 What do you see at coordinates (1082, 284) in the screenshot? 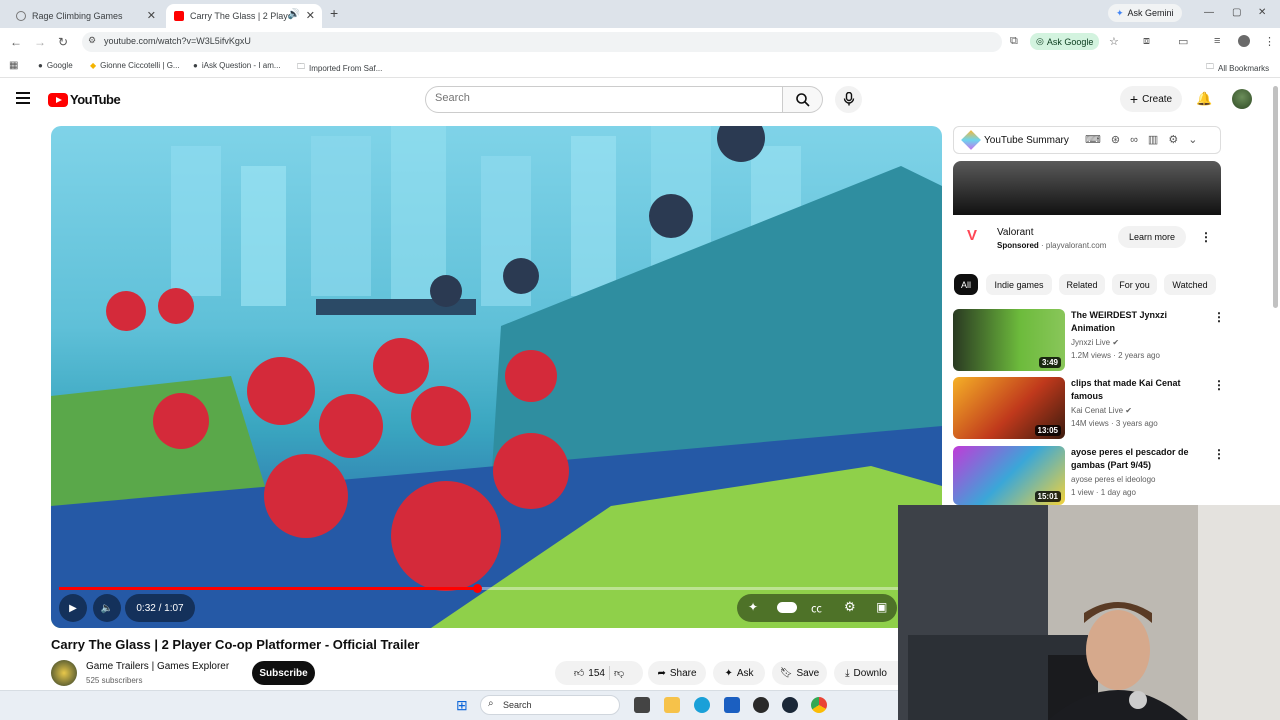
I see `chip-related: Related` at bounding box center [1082, 284].